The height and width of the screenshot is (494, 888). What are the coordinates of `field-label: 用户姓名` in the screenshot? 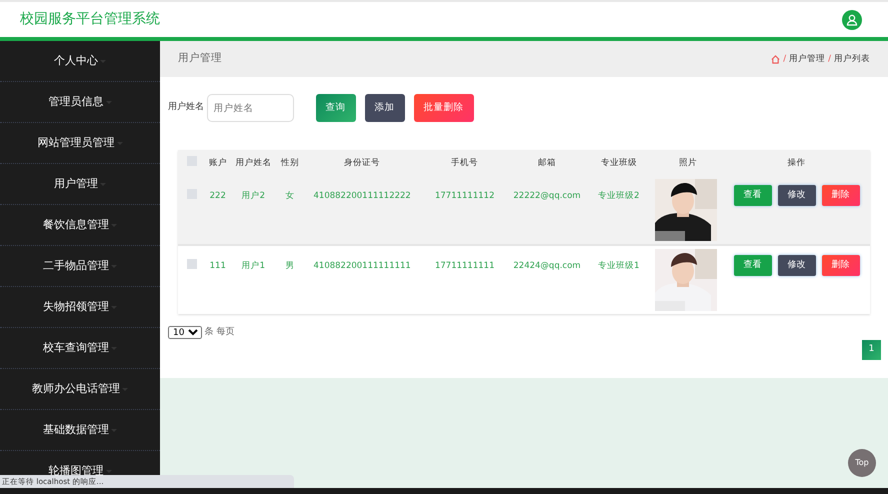 It's located at (186, 107).